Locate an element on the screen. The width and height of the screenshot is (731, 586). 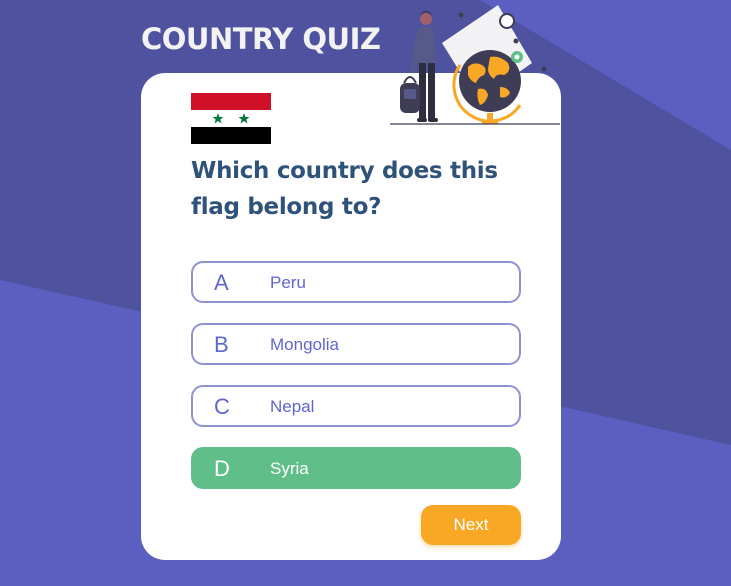
syria-flag-icon is located at coordinates (231, 118).